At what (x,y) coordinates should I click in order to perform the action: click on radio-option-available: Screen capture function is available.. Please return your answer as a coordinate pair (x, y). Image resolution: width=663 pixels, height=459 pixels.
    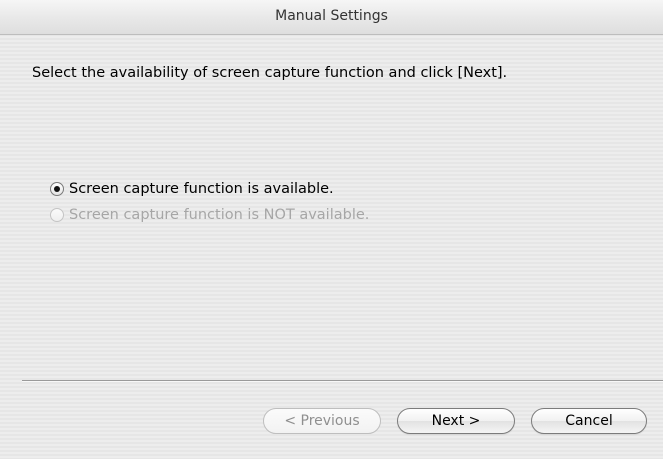
    Looking at the image, I should click on (192, 189).